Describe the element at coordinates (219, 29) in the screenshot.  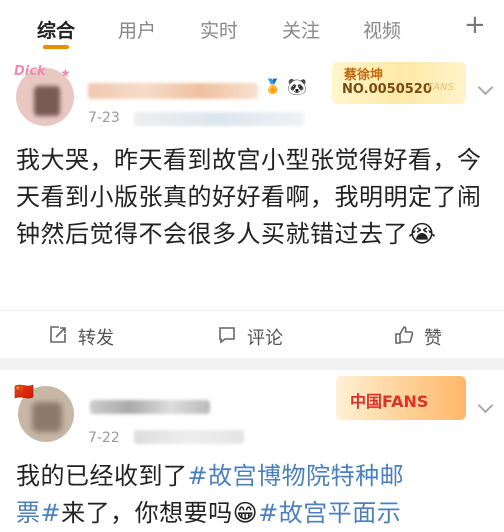
I see `tab-realtime: 实时` at that location.